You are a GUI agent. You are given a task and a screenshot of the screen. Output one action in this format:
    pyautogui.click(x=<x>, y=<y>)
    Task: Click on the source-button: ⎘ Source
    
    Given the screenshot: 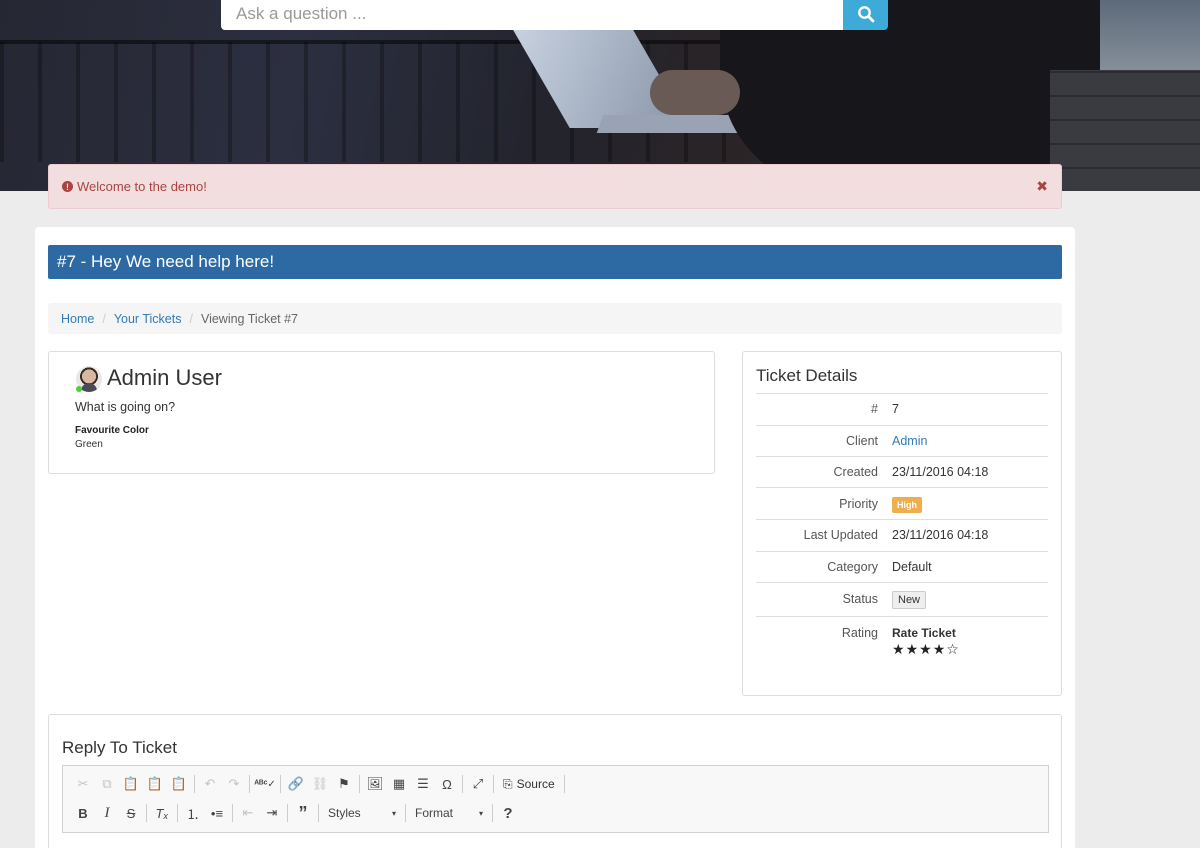 What is the action you would take?
    pyautogui.click(x=529, y=784)
    